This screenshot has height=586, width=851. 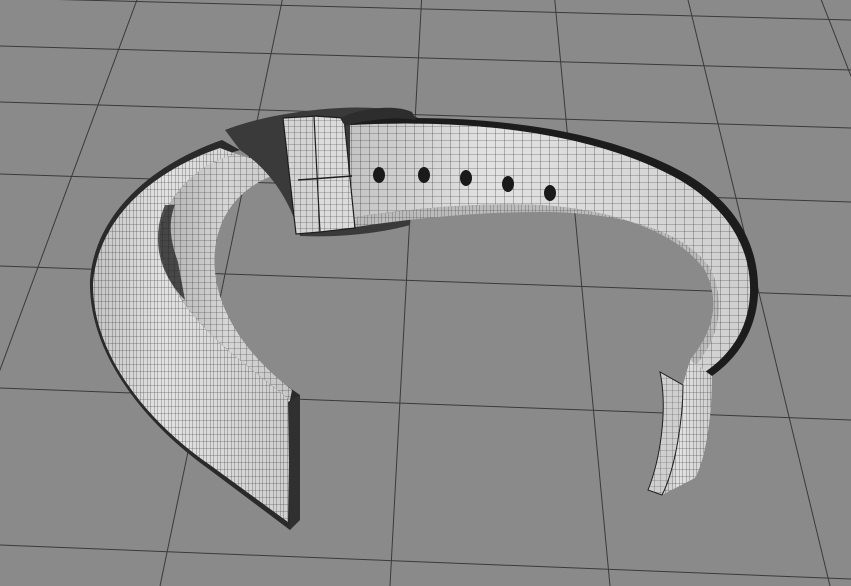 What do you see at coordinates (294, 462) in the screenshot?
I see `left-strap-end-cap` at bounding box center [294, 462].